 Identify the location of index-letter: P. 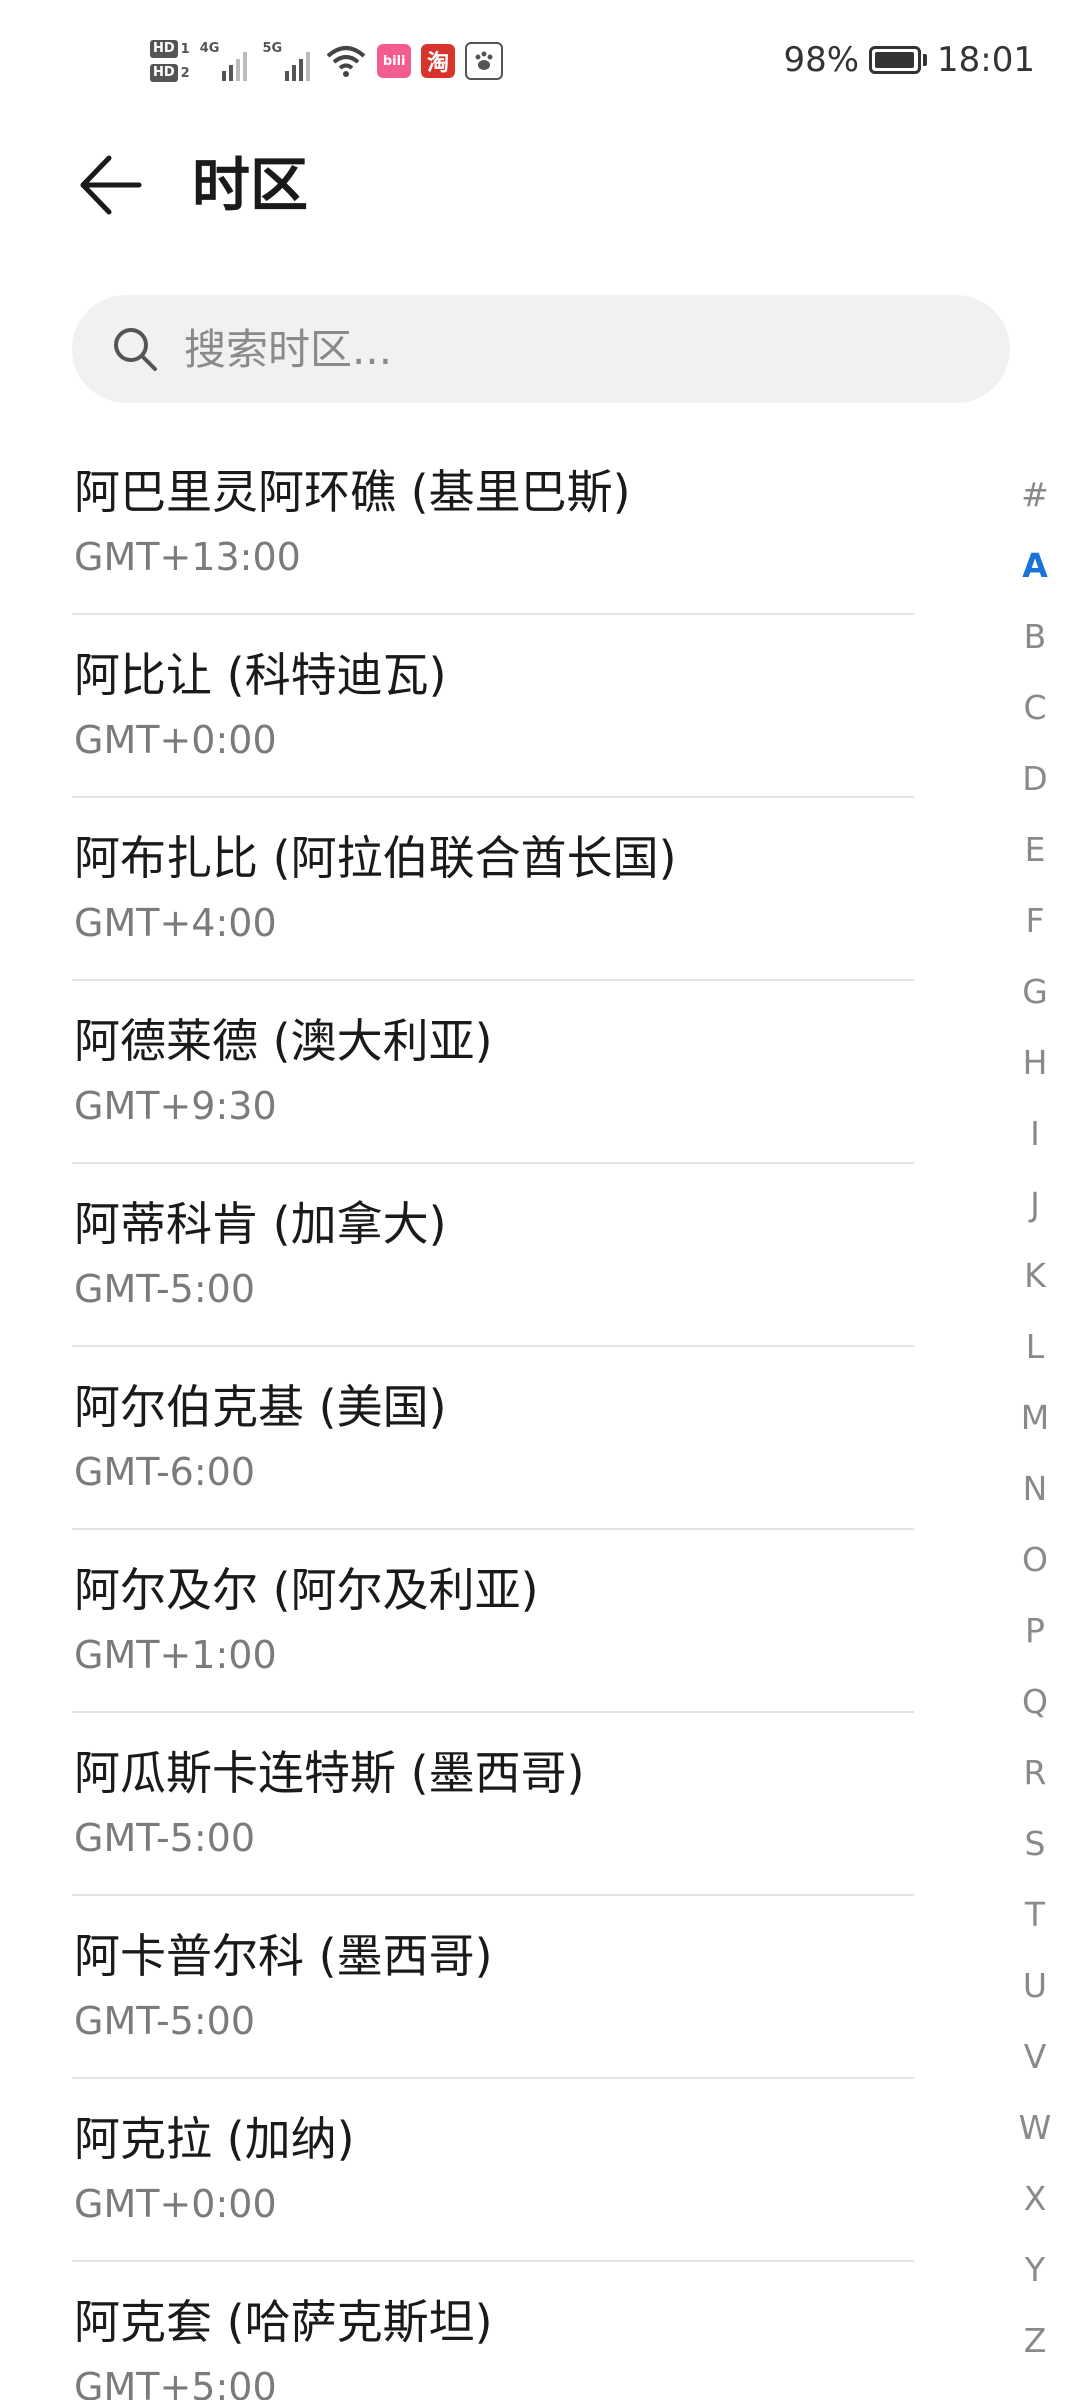
(1035, 1631).